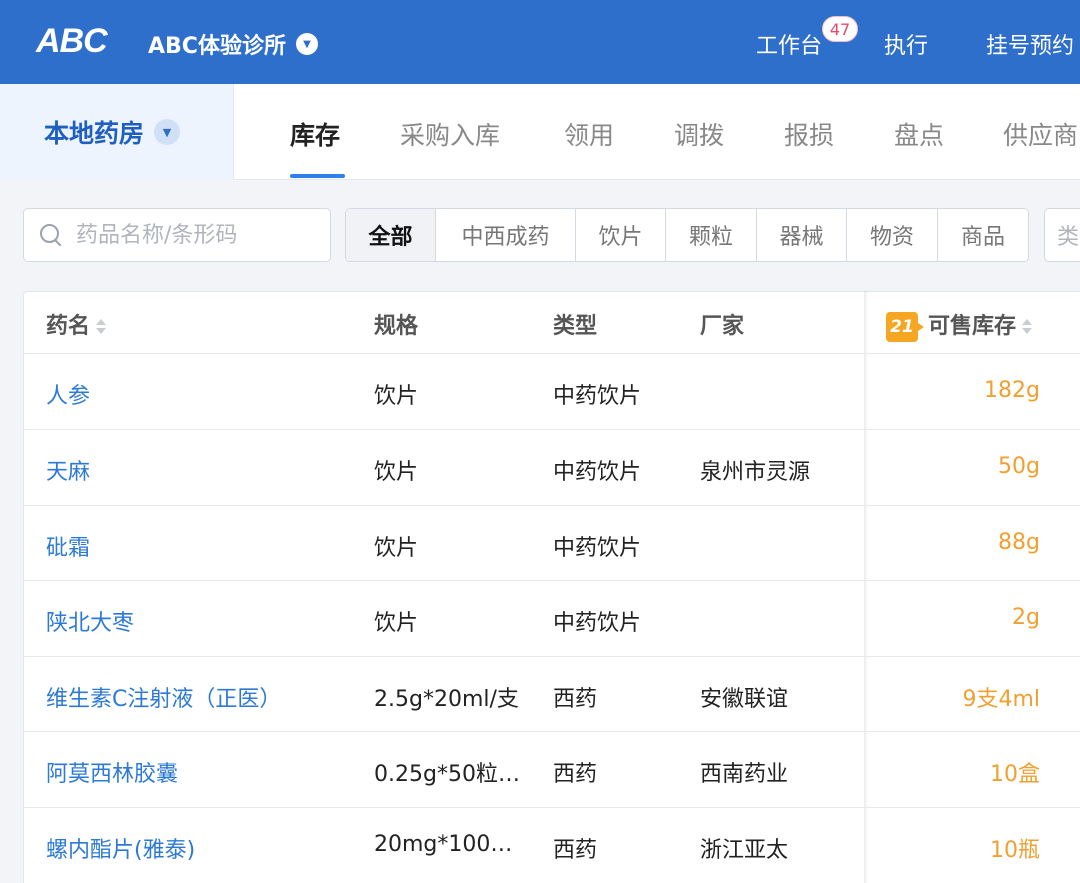 Image resolution: width=1080 pixels, height=883 pixels. I want to click on table-header-row: 药名 规格 类型 厂家 21 可售库存, so click(552, 323).